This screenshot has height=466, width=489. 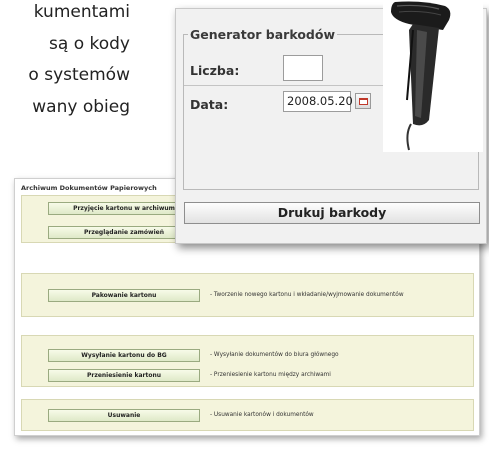 What do you see at coordinates (270, 375) in the screenshot?
I see `move-box-description: - Przeniesienie kartonu między archiwami` at bounding box center [270, 375].